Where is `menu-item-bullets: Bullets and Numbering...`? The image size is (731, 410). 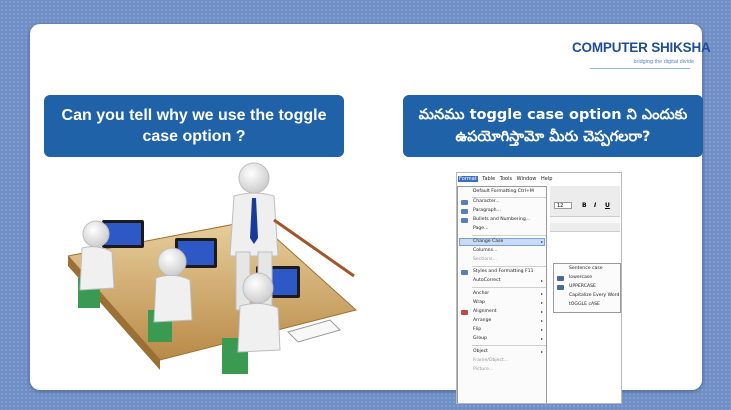
menu-item-bullets: Bullets and Numbering... is located at coordinates (501, 219).